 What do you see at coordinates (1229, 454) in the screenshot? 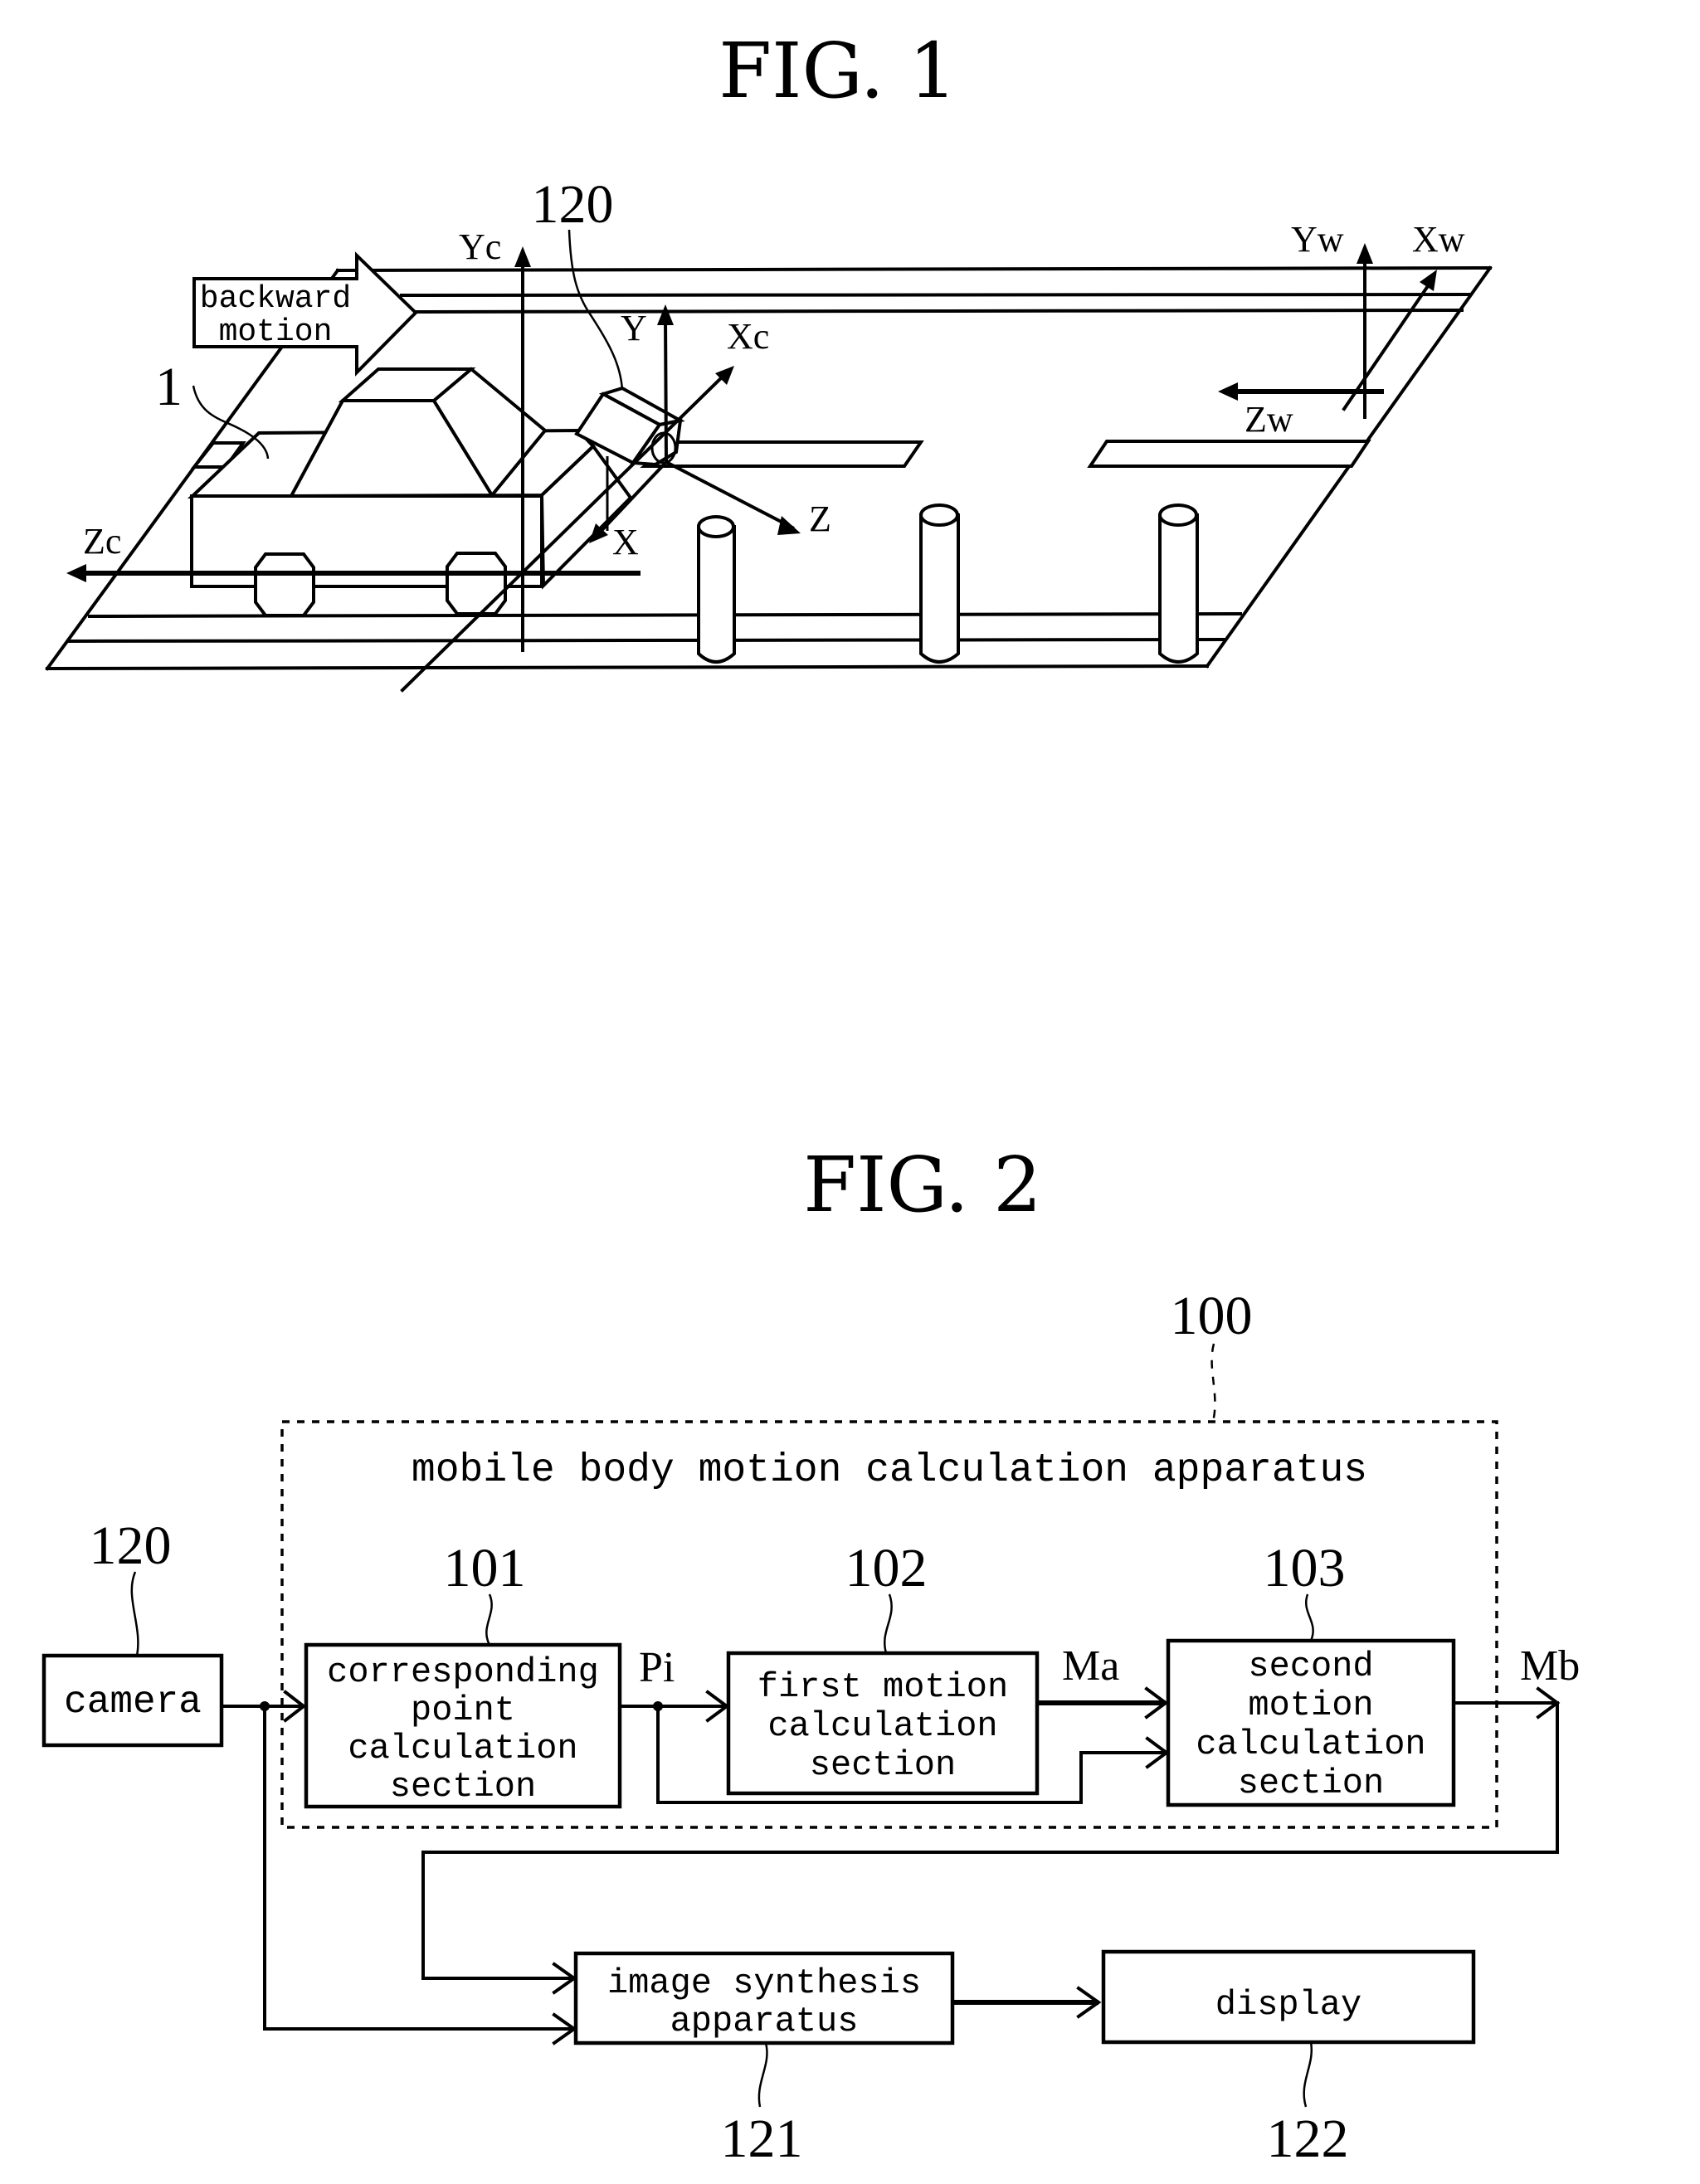
I see `parking-stripe-right` at bounding box center [1229, 454].